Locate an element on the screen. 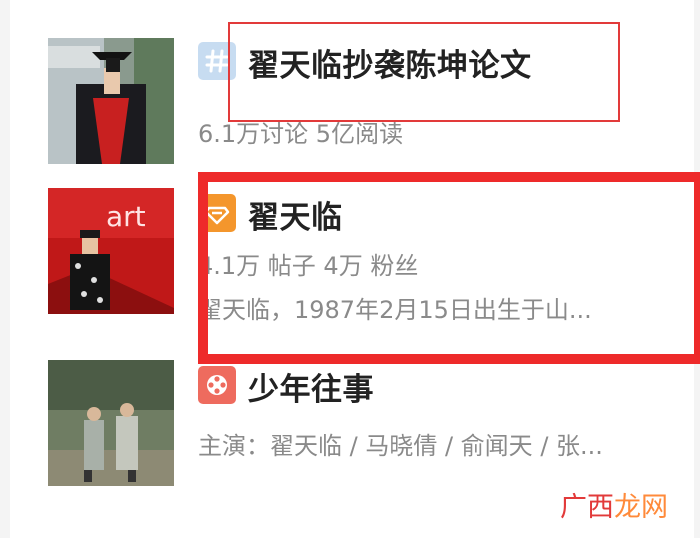  watermark-text-2: 龙网 is located at coordinates (641, 507).